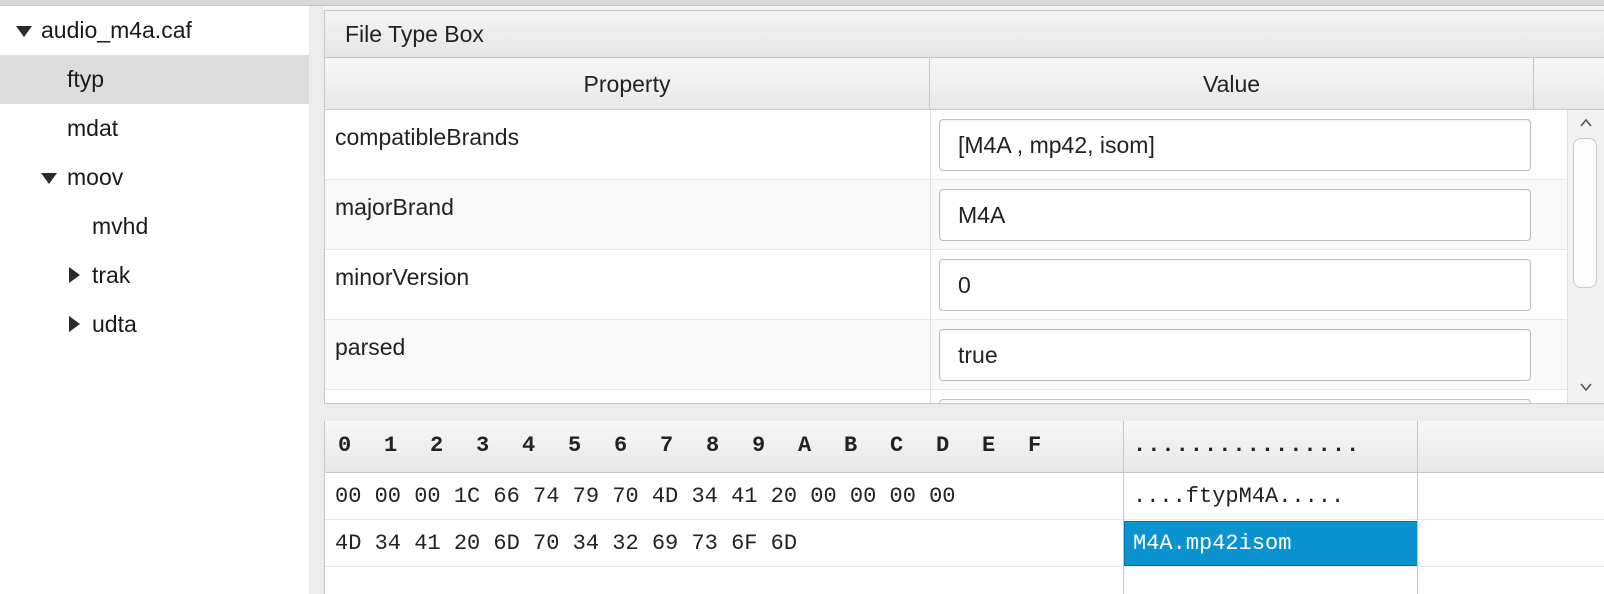 The height and width of the screenshot is (594, 1604). What do you see at coordinates (1212, 543) in the screenshot?
I see `ascii-text: M4A.mp42isom` at bounding box center [1212, 543].